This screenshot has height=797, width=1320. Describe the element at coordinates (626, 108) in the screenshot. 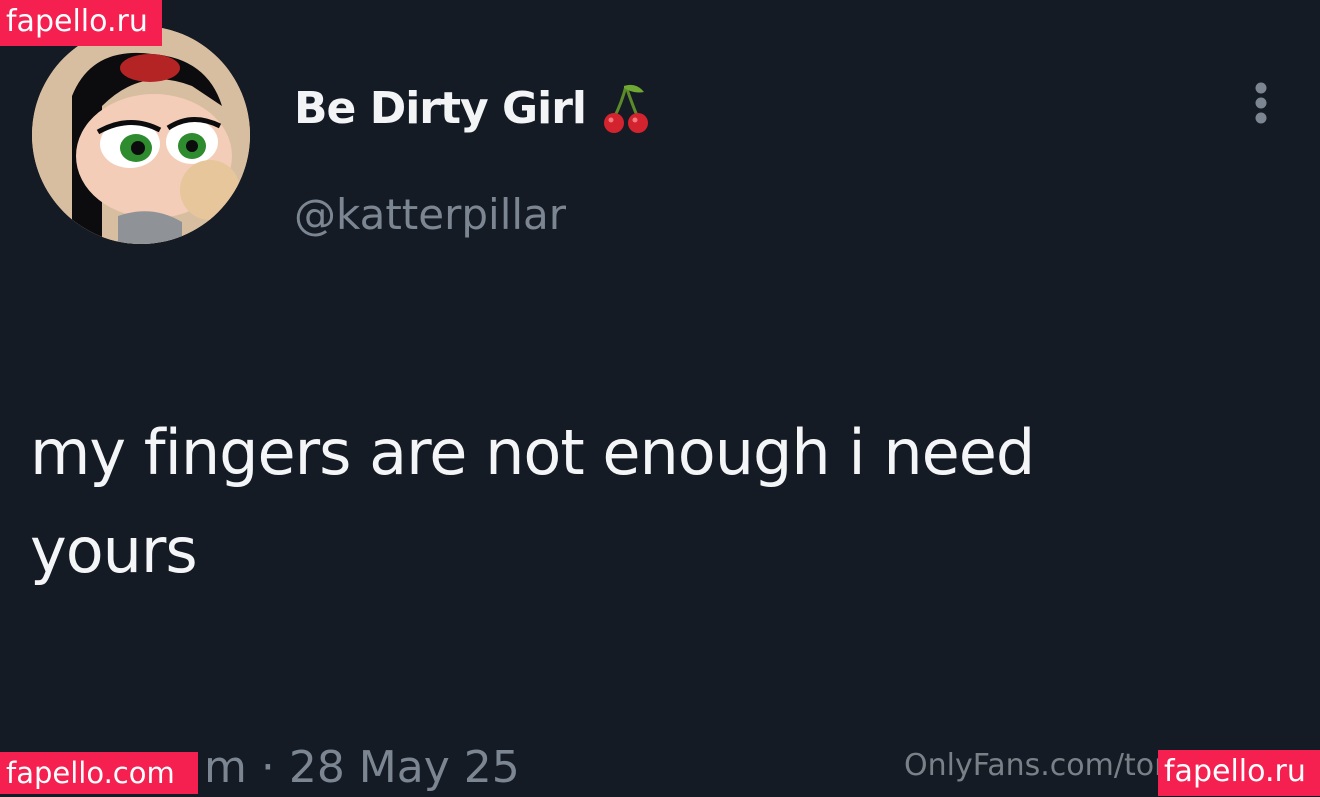

I see `cherry-icon` at that location.